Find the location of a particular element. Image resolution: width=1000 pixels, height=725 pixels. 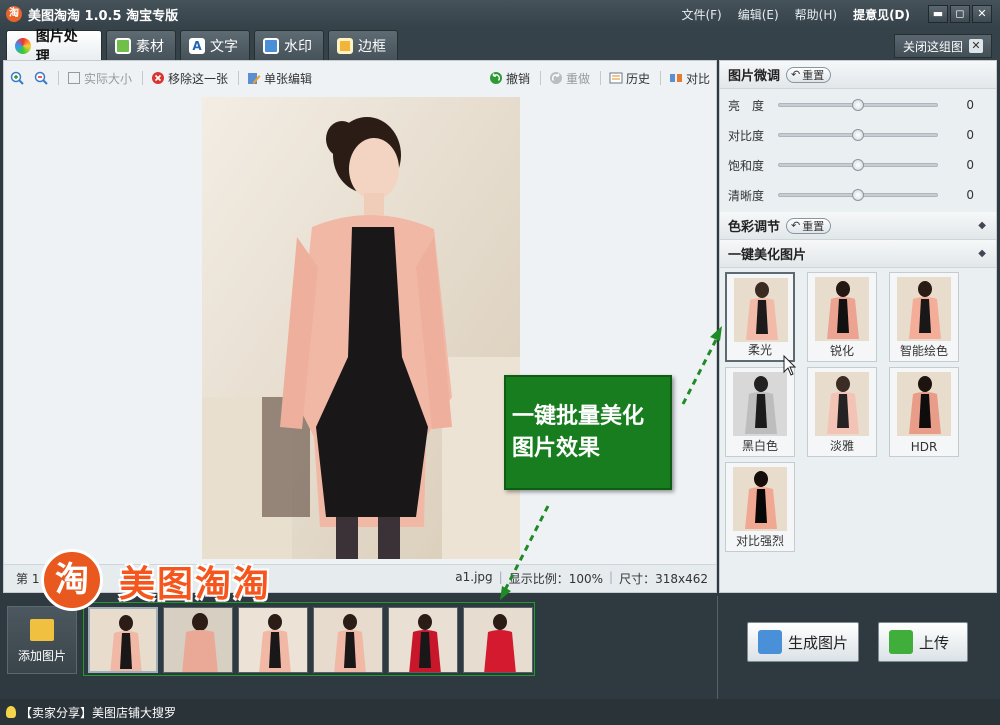

tab-material: 素材 is located at coordinates (141, 45).